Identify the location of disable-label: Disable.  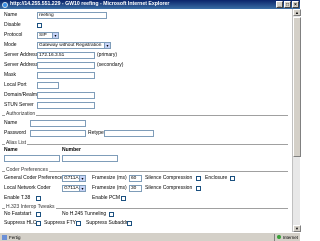
(12, 25).